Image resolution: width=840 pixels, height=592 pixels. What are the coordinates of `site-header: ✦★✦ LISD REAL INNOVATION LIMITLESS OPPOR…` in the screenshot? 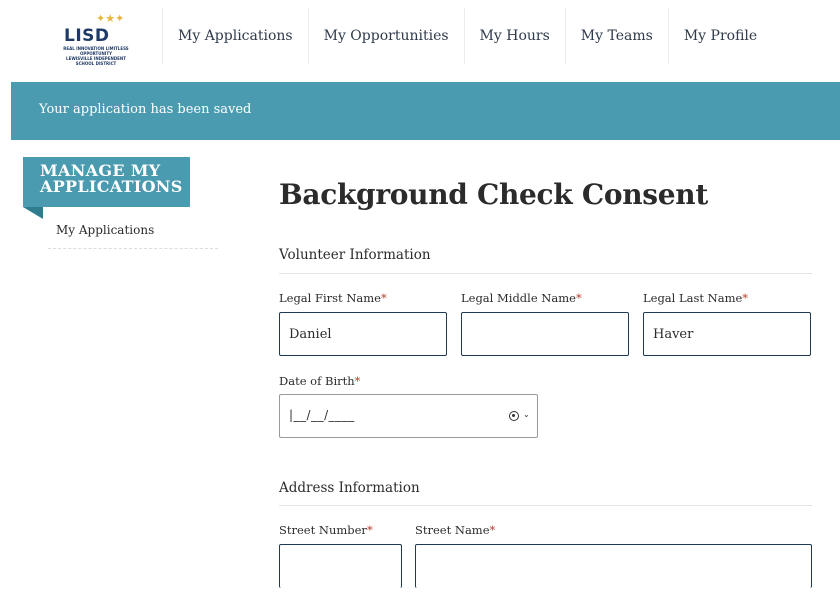 It's located at (420, 41).